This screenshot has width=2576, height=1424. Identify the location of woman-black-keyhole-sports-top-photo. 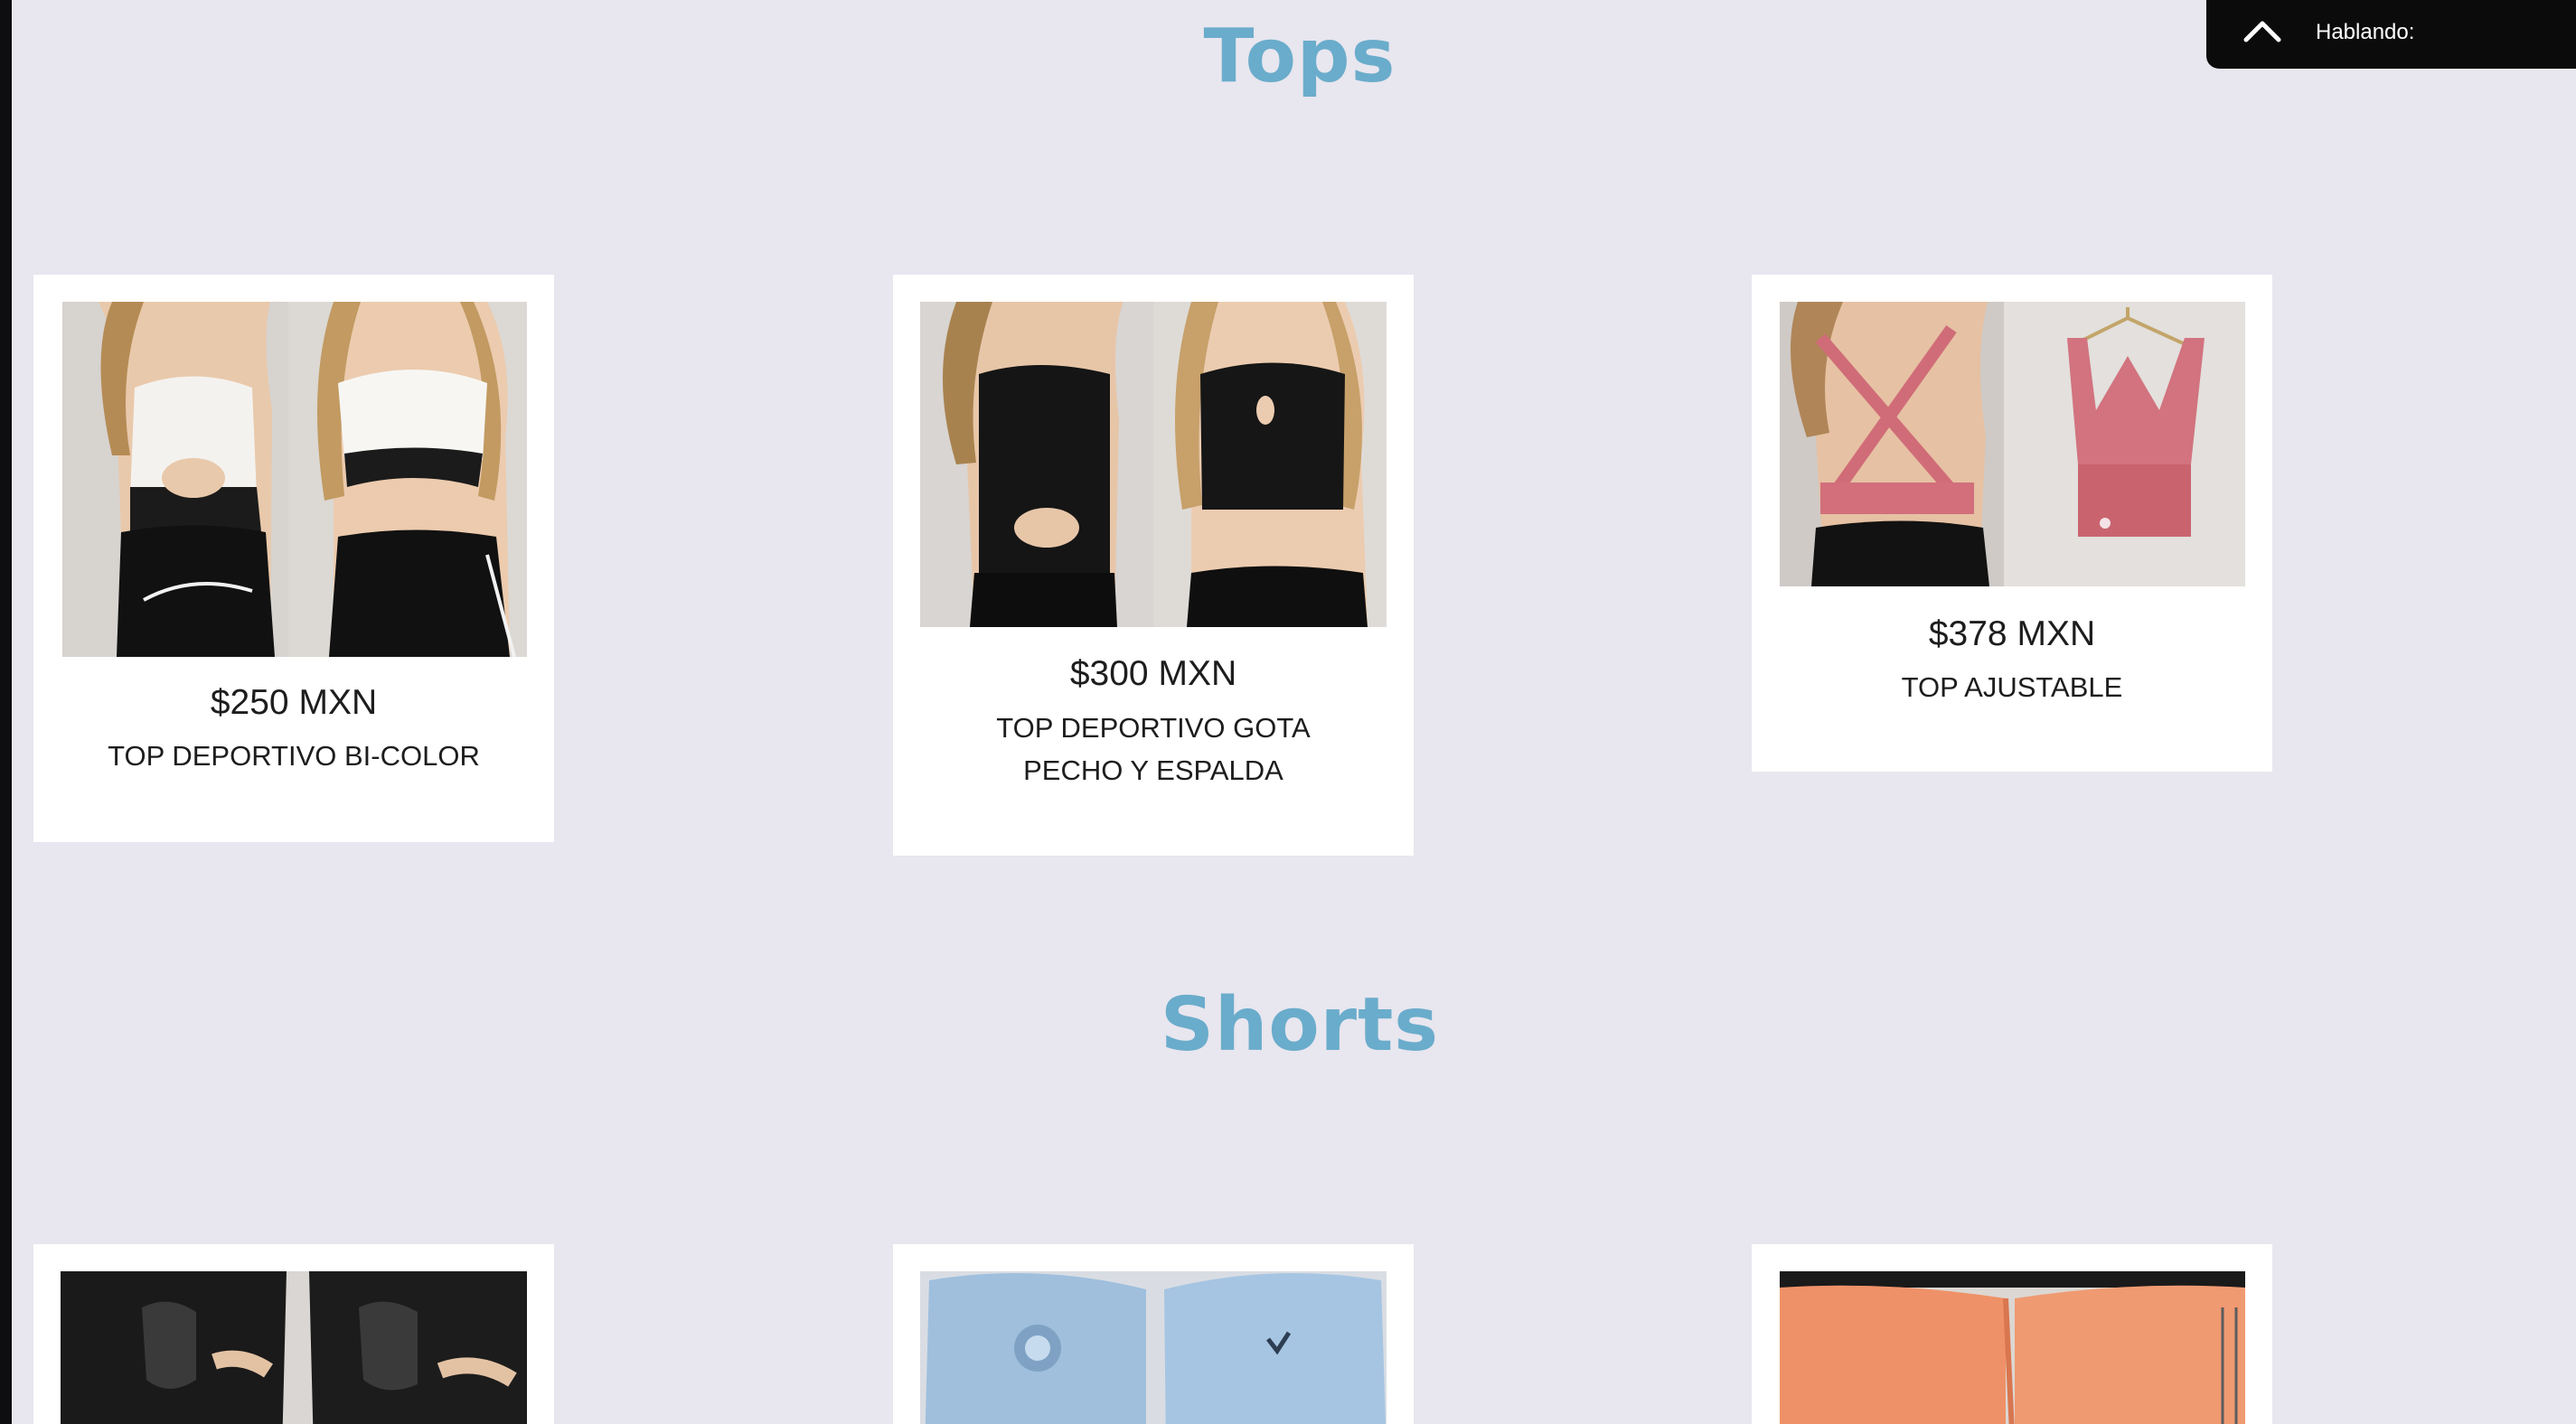
(1154, 464).